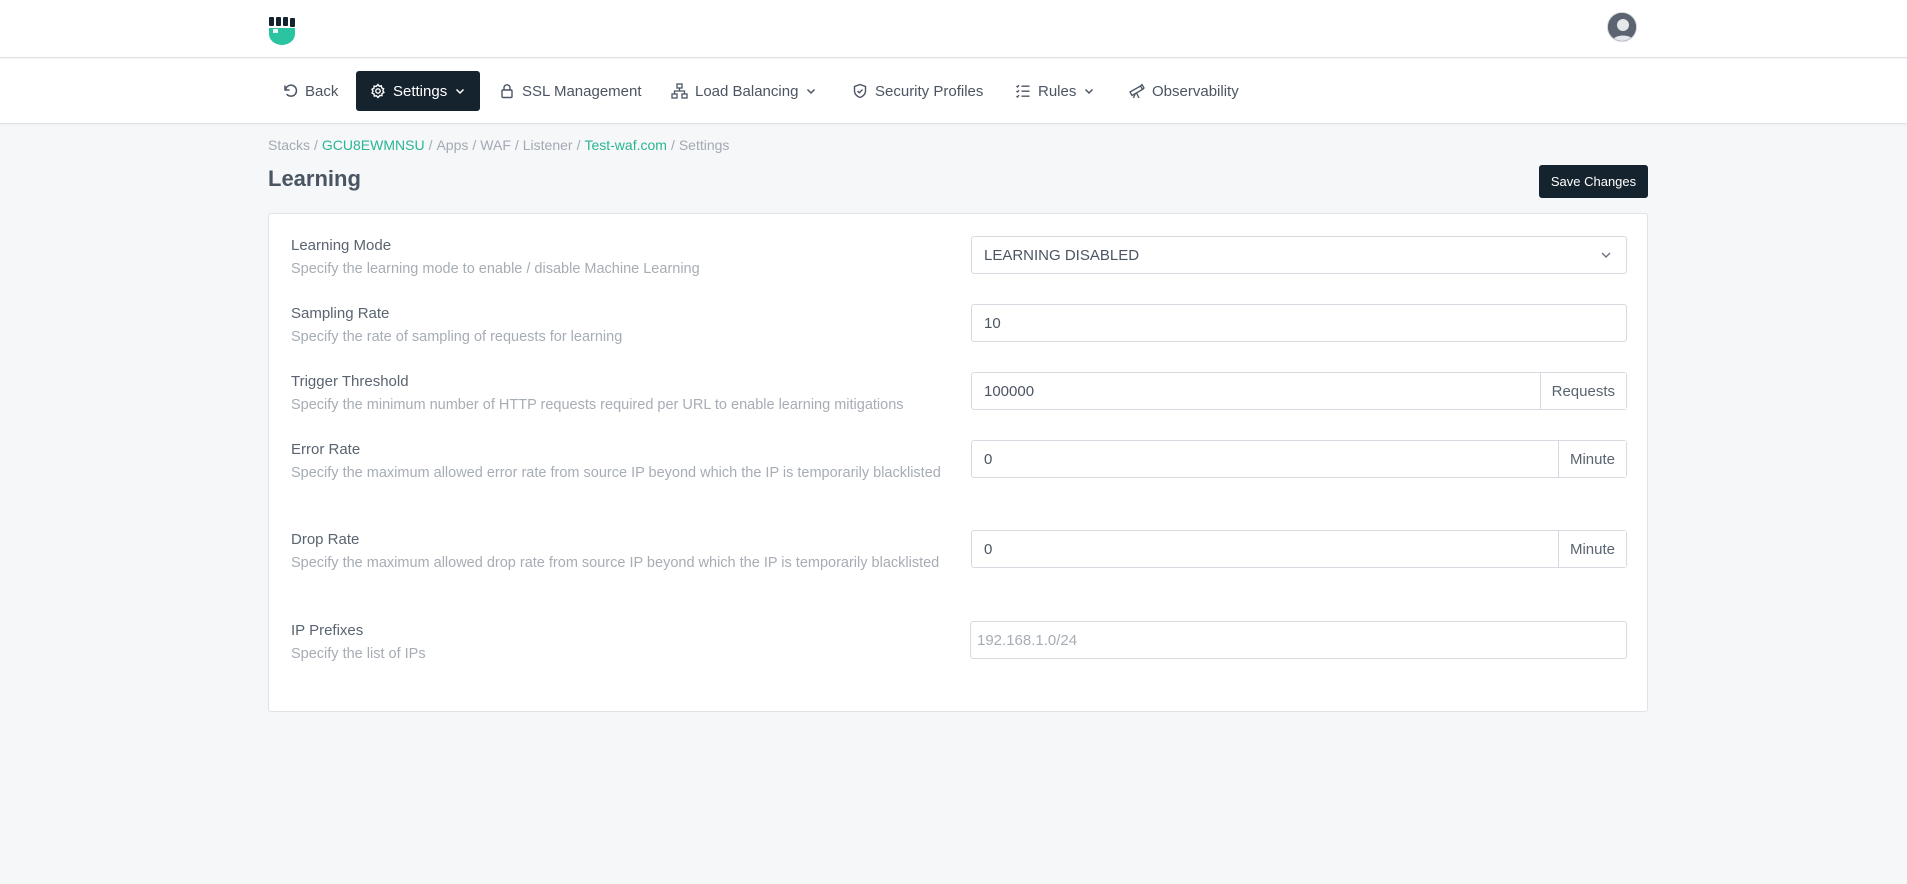 The width and height of the screenshot is (1907, 884). I want to click on breadcrumb-domain-link: Test-waf.com, so click(625, 145).